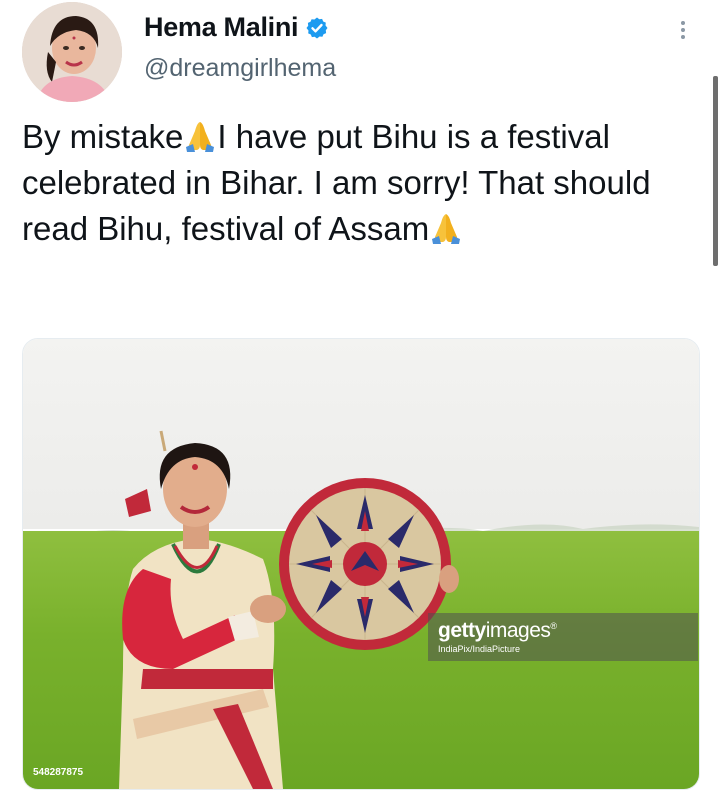 The image size is (720, 790). What do you see at coordinates (221, 27) in the screenshot?
I see `author-name: Hema Malini` at bounding box center [221, 27].